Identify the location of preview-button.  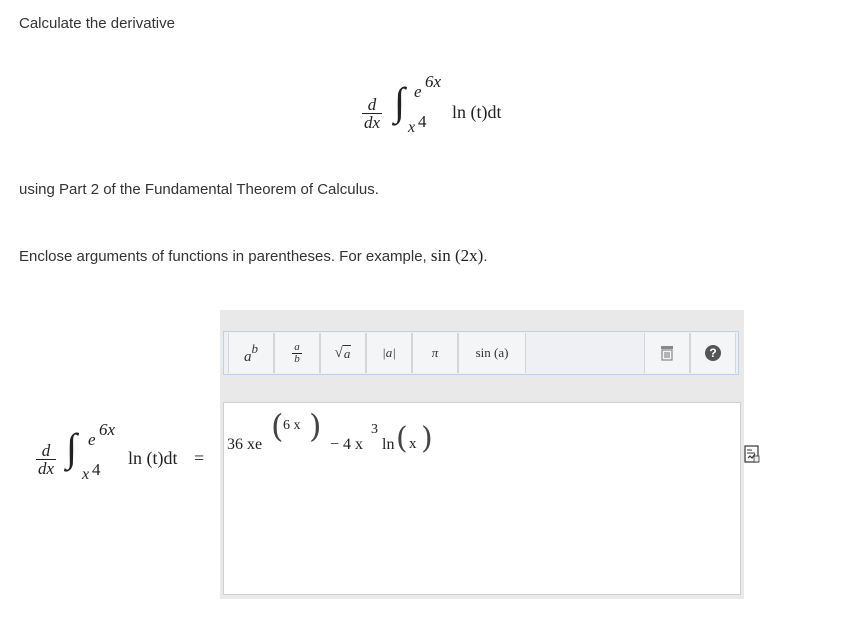
(752, 454).